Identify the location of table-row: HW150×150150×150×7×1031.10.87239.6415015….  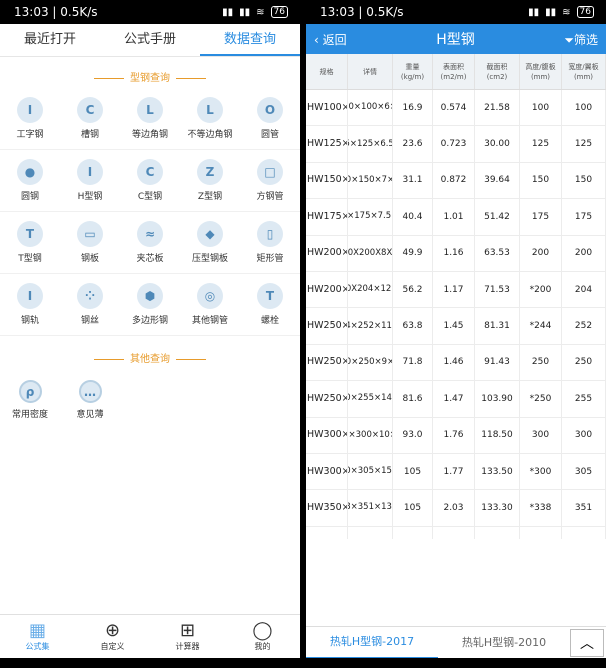
(456, 181).